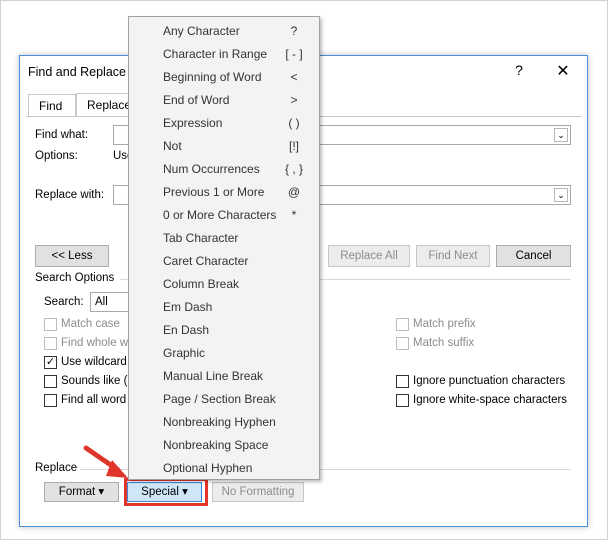  I want to click on match-case-checkbox, so click(50, 324).